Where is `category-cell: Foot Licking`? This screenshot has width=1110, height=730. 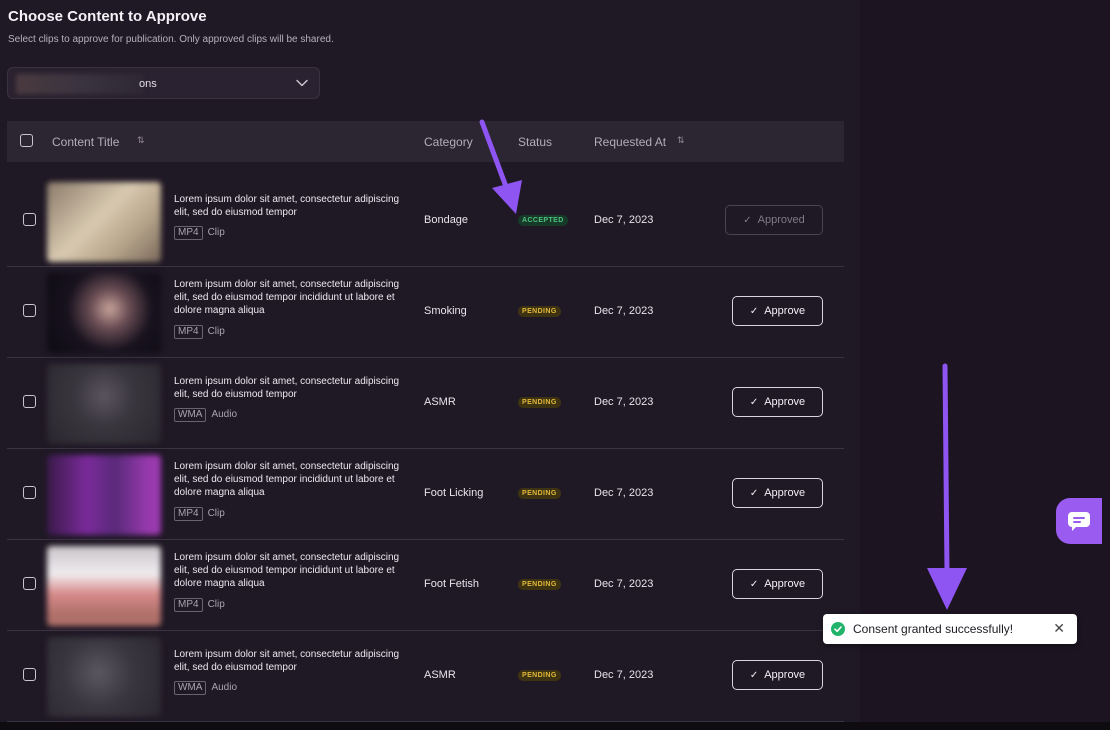
category-cell: Foot Licking is located at coordinates (454, 493).